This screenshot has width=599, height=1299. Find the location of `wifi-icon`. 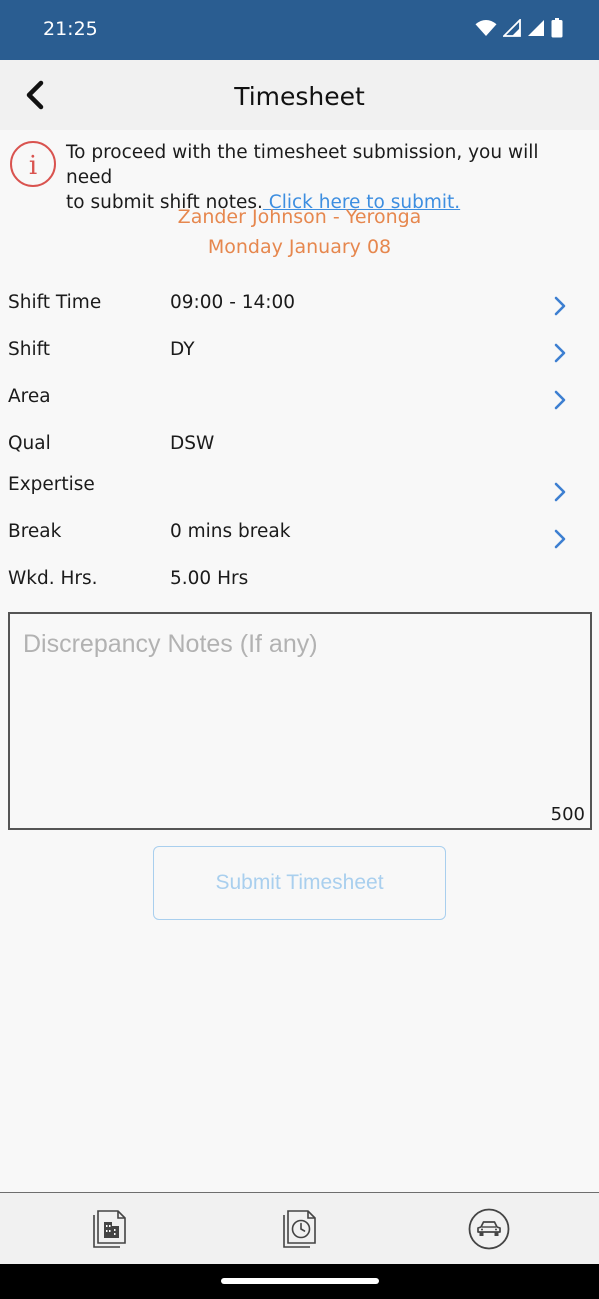

wifi-icon is located at coordinates (486, 28).